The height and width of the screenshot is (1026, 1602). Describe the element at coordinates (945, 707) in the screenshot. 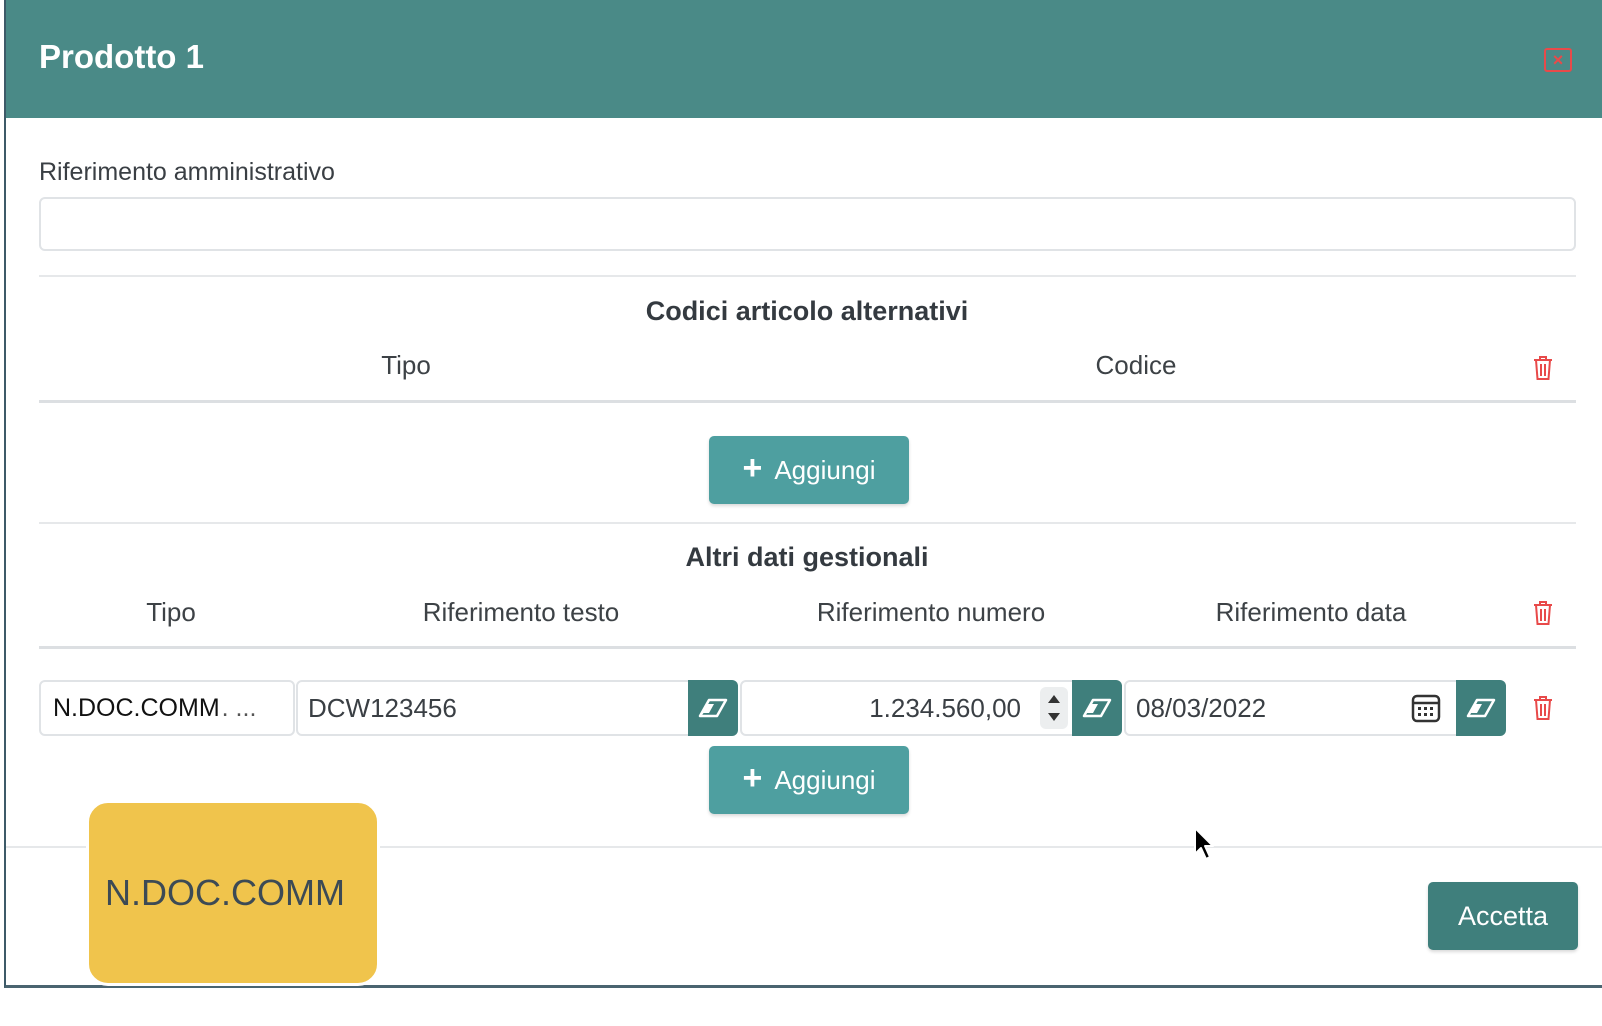

I see `riferimento-numero-value: 1.234.560,00` at that location.